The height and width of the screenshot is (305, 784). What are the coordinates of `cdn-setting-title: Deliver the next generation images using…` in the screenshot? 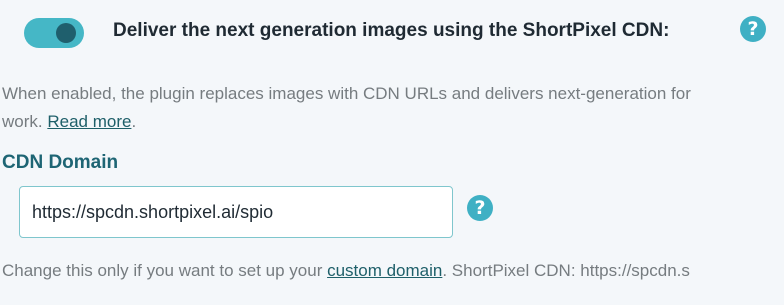 It's located at (391, 30).